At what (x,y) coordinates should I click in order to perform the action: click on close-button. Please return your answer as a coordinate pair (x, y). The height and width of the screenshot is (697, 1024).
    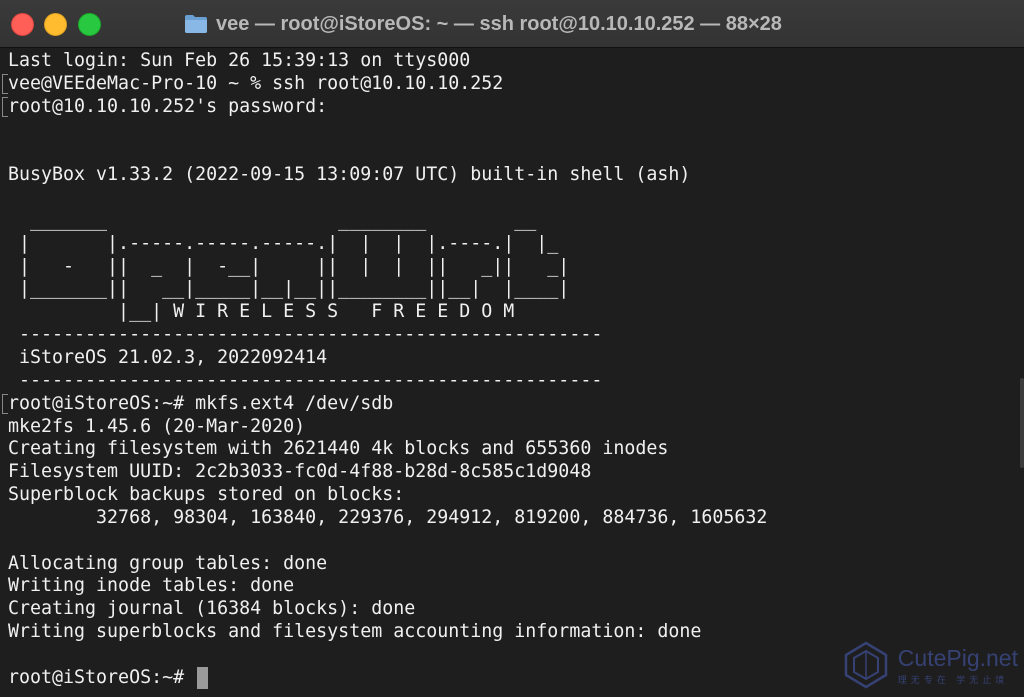
    Looking at the image, I should click on (22, 24).